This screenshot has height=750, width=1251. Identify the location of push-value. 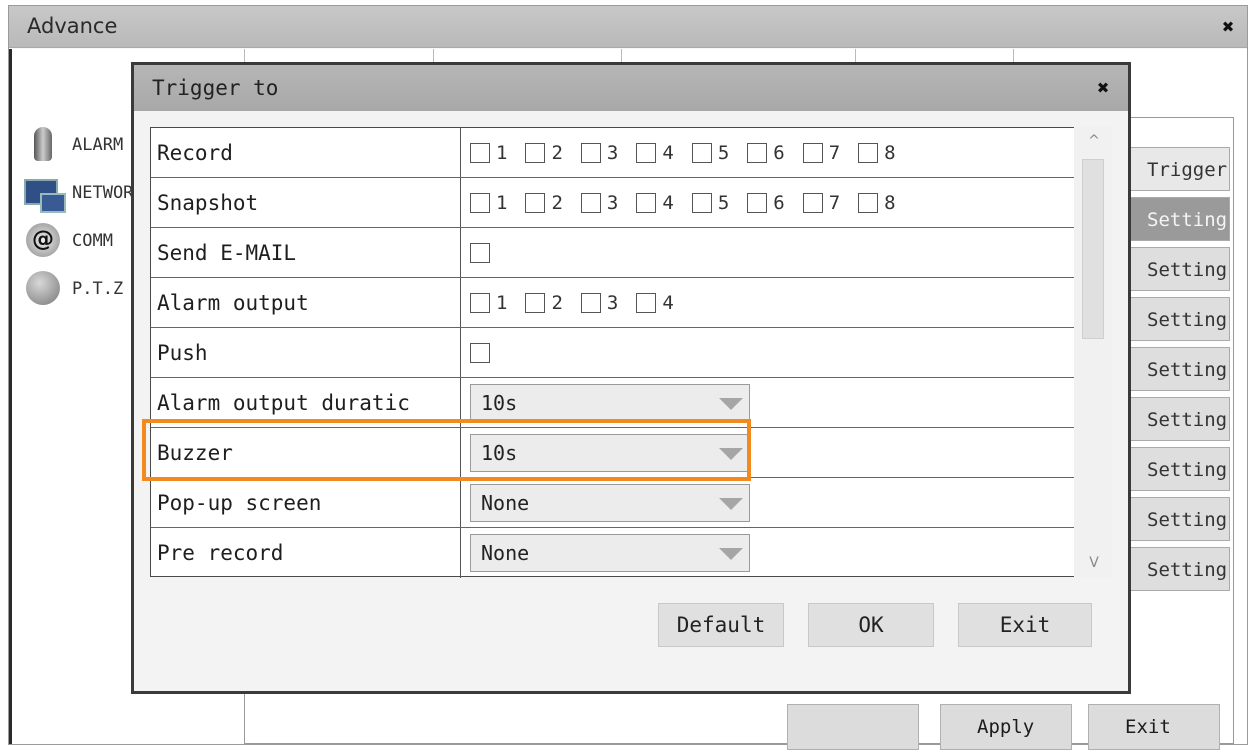
(775, 352).